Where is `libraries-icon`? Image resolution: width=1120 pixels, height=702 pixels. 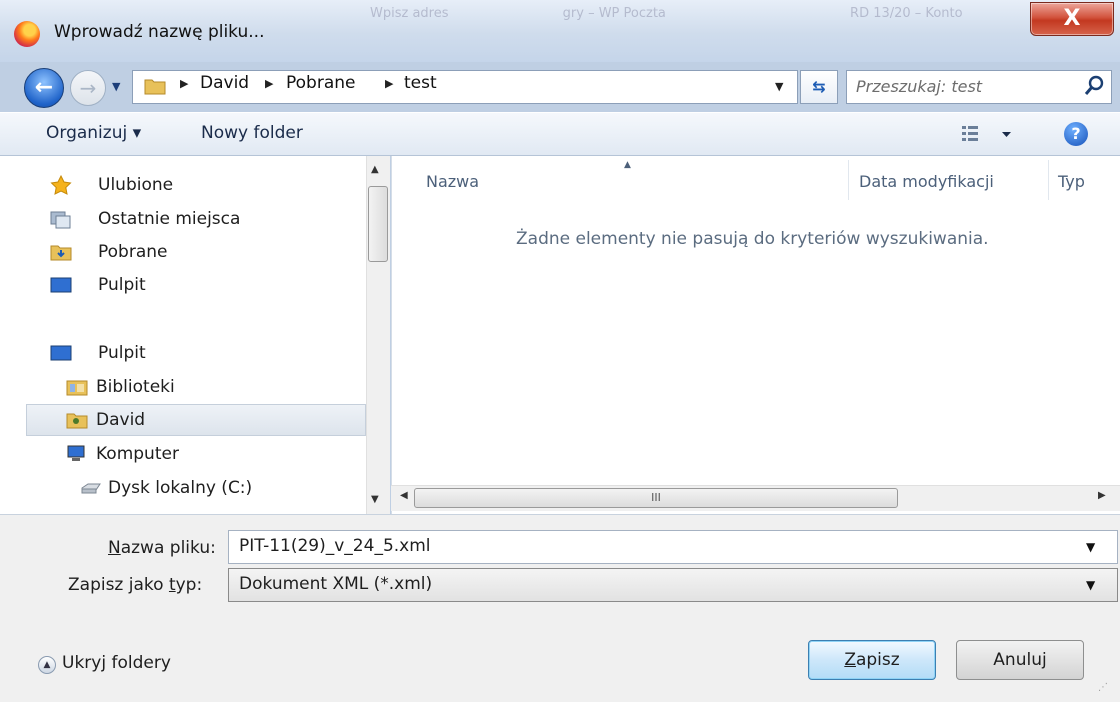 libraries-icon is located at coordinates (77, 388).